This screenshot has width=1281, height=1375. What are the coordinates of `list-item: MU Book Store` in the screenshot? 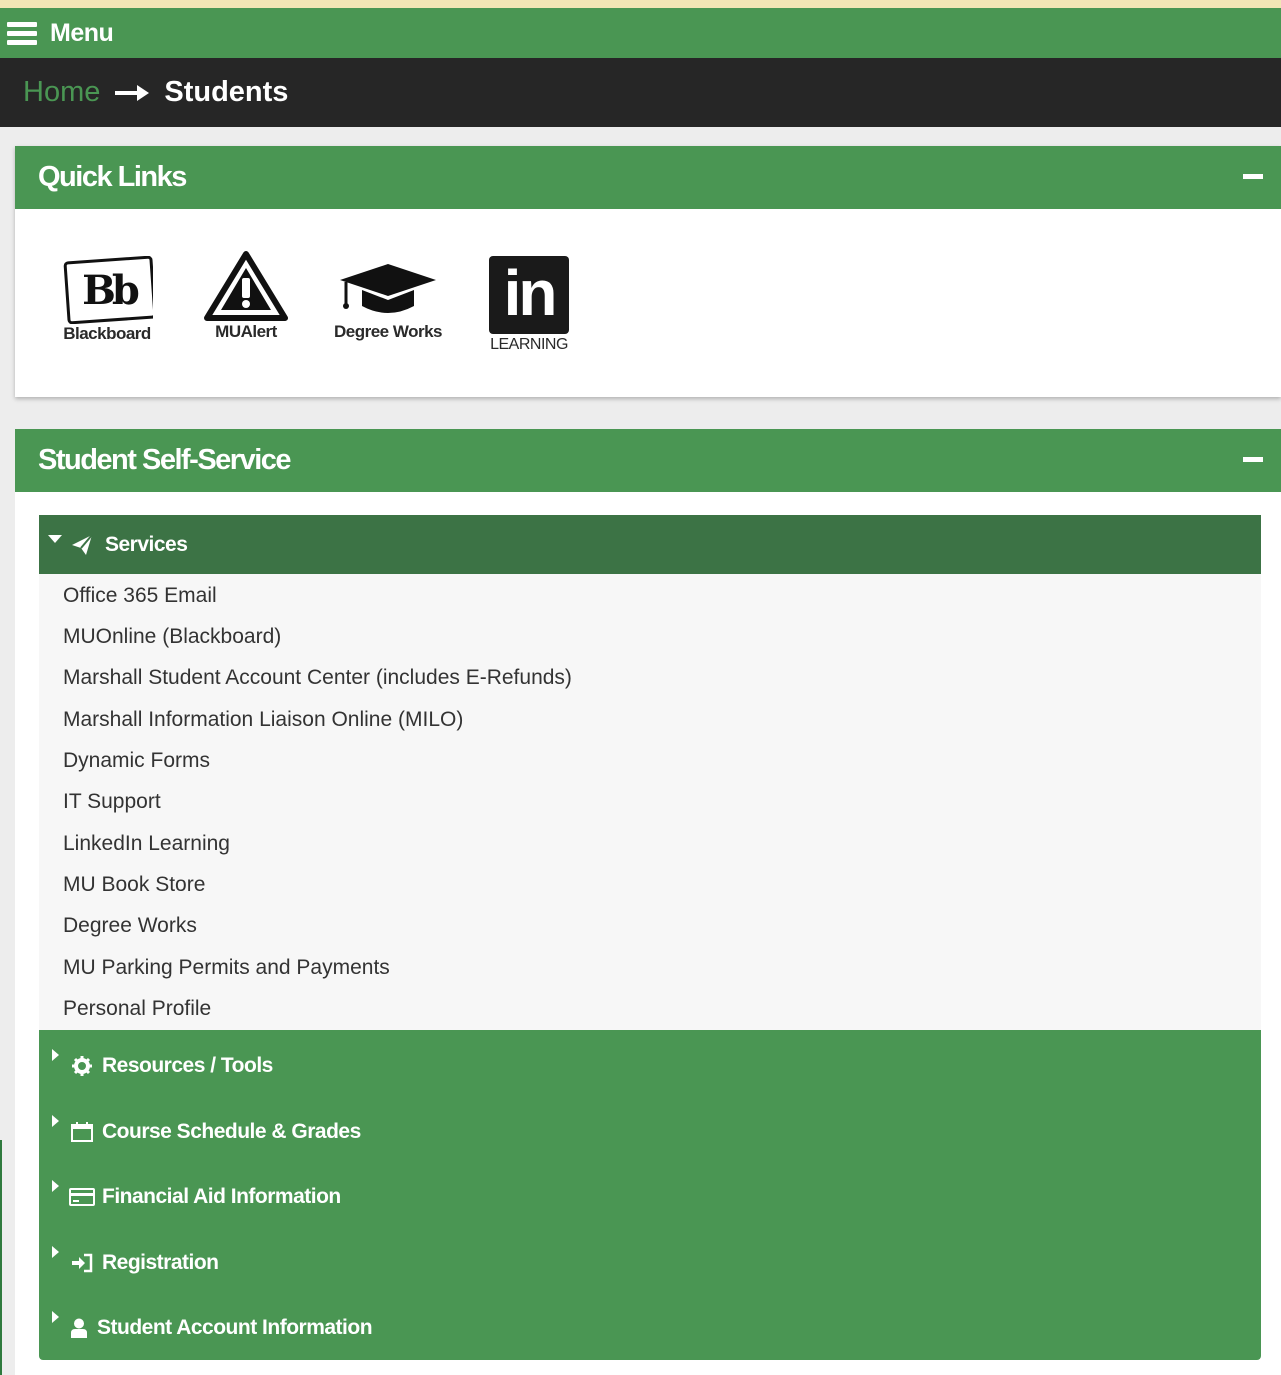 It's located at (134, 885).